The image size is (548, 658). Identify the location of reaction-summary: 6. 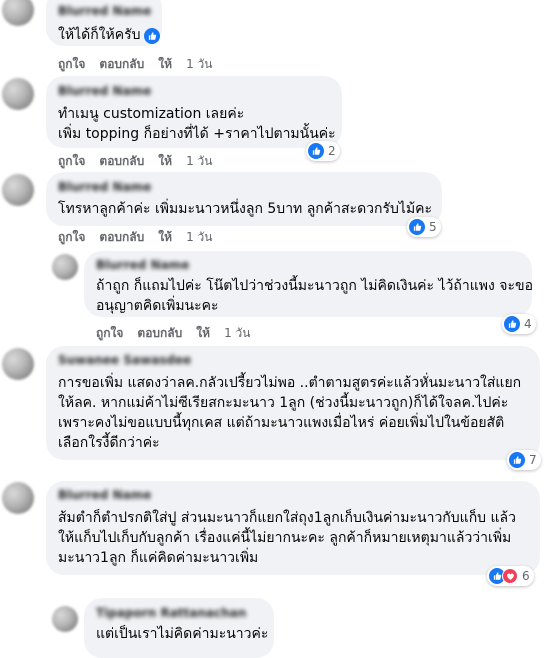
(510, 576).